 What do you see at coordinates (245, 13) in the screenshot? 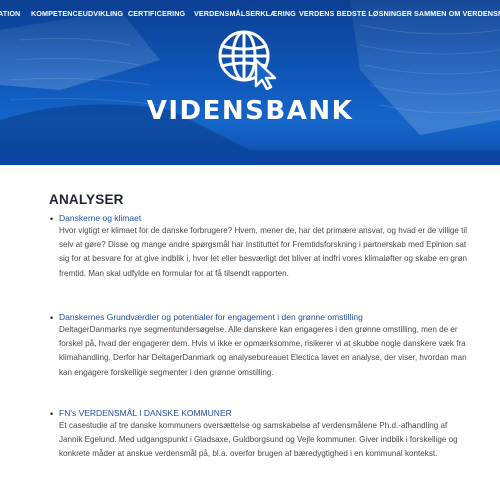
I see `nav-item-verdensmaalserklaering: VERDENSMÅLSERKLÆRING` at bounding box center [245, 13].